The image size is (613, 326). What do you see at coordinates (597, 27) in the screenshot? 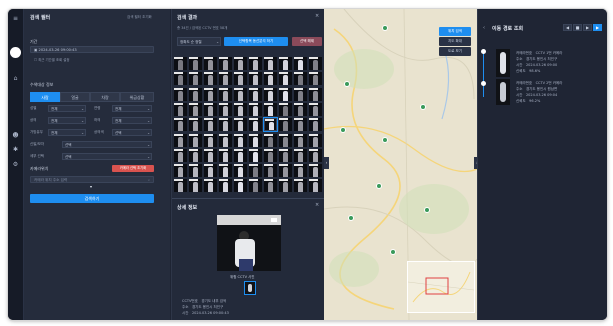
I see `next-button: ▶` at bounding box center [597, 27].